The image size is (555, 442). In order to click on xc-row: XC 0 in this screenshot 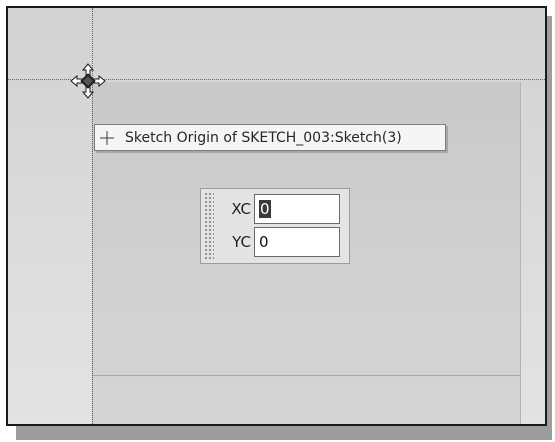, I will do `click(281, 209)`.